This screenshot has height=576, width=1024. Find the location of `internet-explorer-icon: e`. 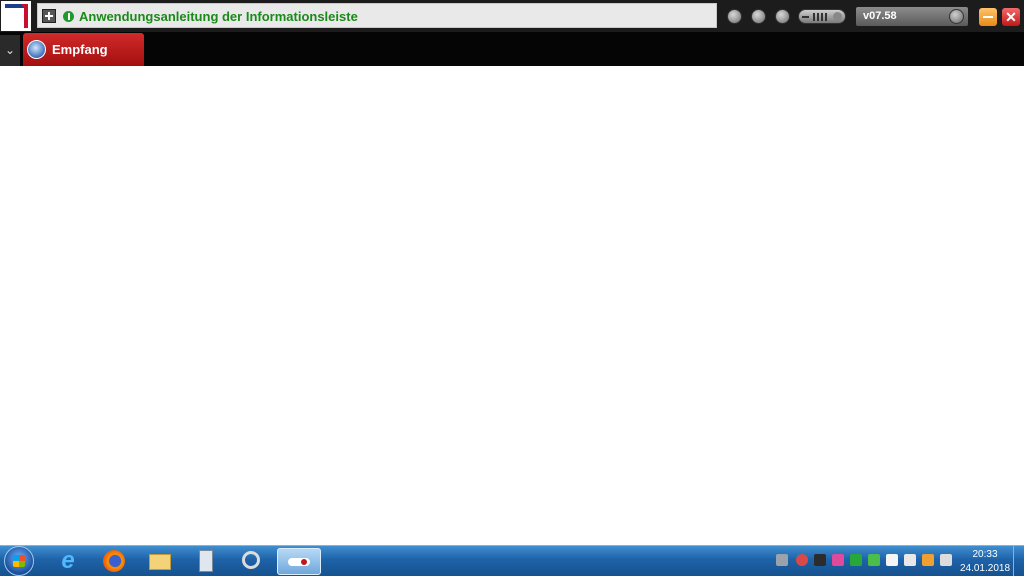

internet-explorer-icon: e is located at coordinates (68, 561).